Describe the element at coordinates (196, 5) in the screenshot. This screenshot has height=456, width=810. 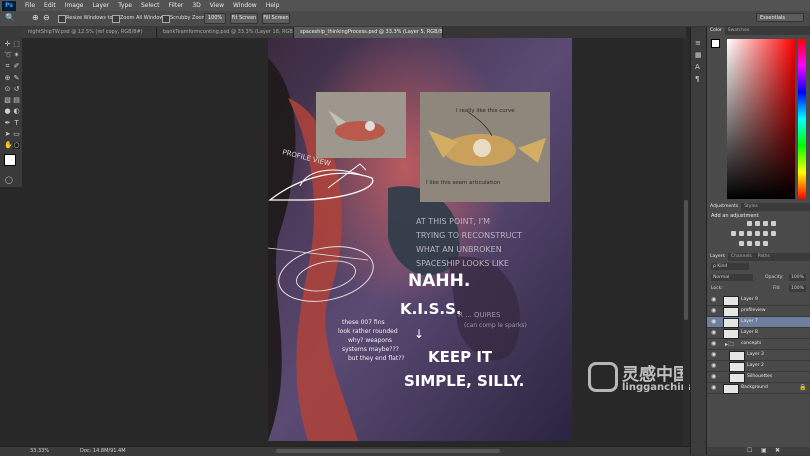
I see `menu-3d: 3D` at that location.